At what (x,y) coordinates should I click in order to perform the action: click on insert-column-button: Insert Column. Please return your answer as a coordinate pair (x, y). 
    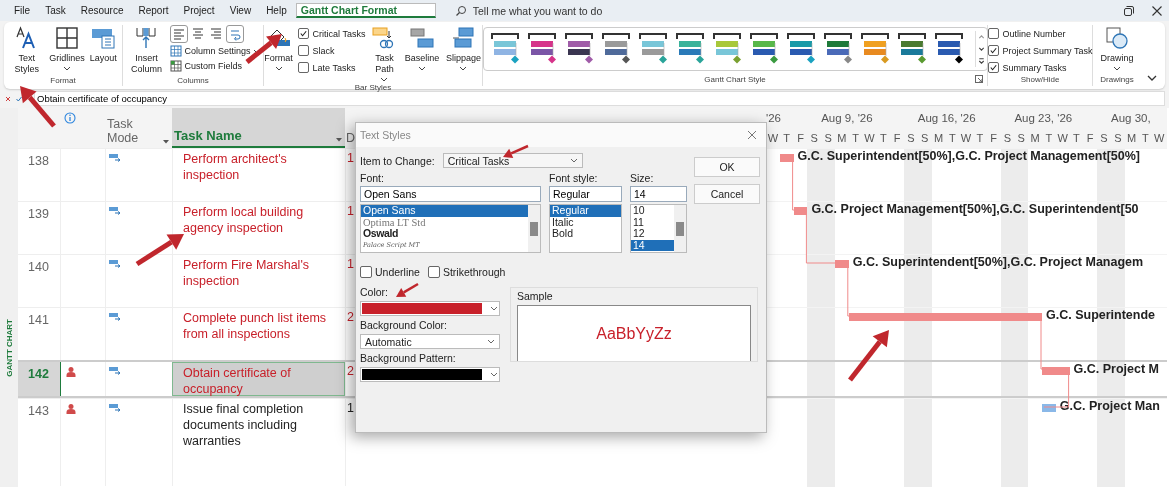
    Looking at the image, I should click on (146, 50).